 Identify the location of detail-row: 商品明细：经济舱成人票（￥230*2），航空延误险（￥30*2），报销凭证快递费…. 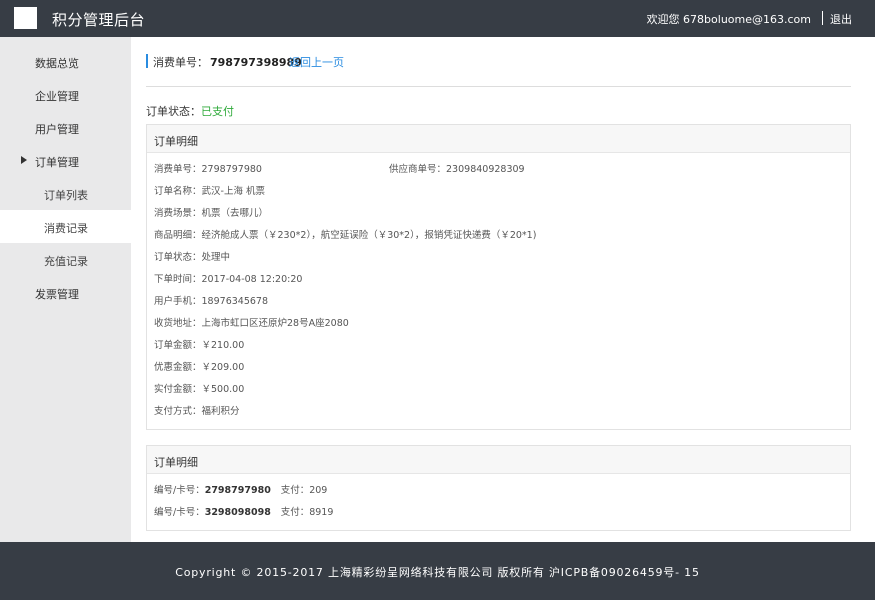
(345, 234).